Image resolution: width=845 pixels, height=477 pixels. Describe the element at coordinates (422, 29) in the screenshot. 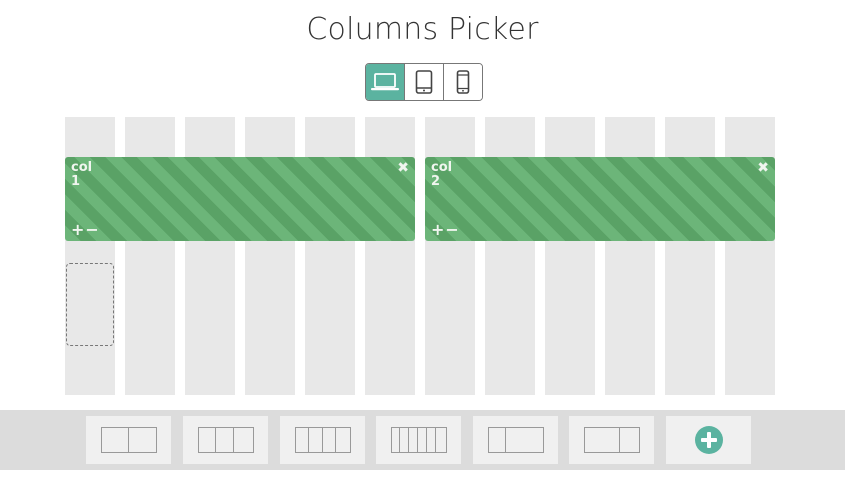

I see `page-title: Columns Picker` at that location.